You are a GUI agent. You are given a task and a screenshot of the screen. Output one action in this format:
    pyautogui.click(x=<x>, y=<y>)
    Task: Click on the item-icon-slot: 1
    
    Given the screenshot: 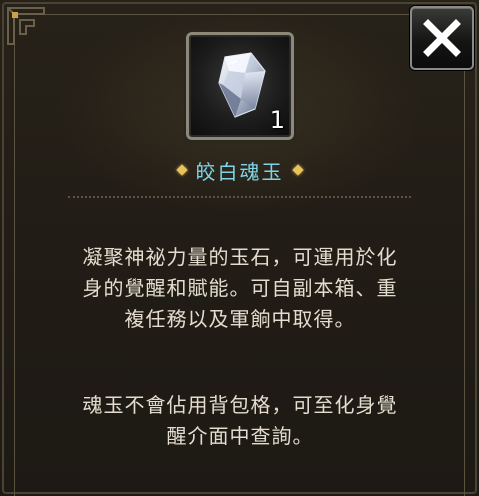 What is the action you would take?
    pyautogui.click(x=240, y=86)
    